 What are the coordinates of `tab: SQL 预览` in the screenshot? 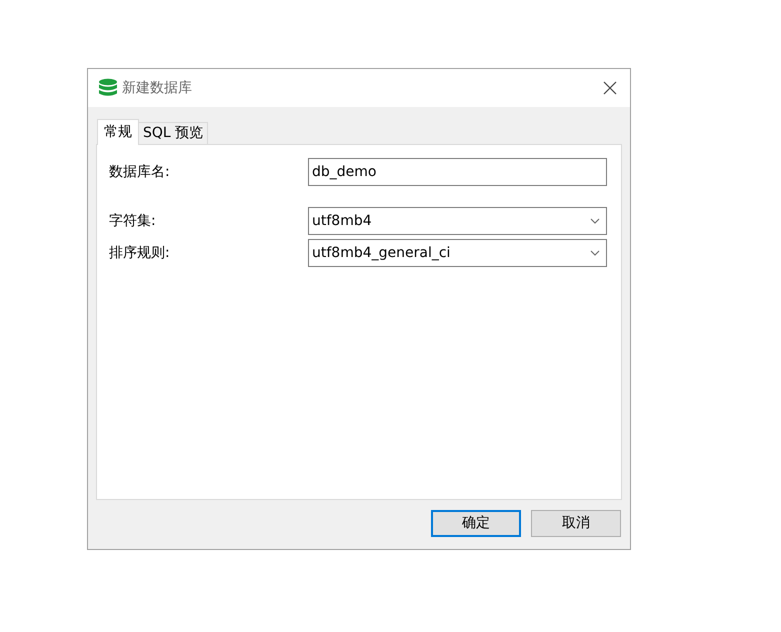 It's located at (173, 133).